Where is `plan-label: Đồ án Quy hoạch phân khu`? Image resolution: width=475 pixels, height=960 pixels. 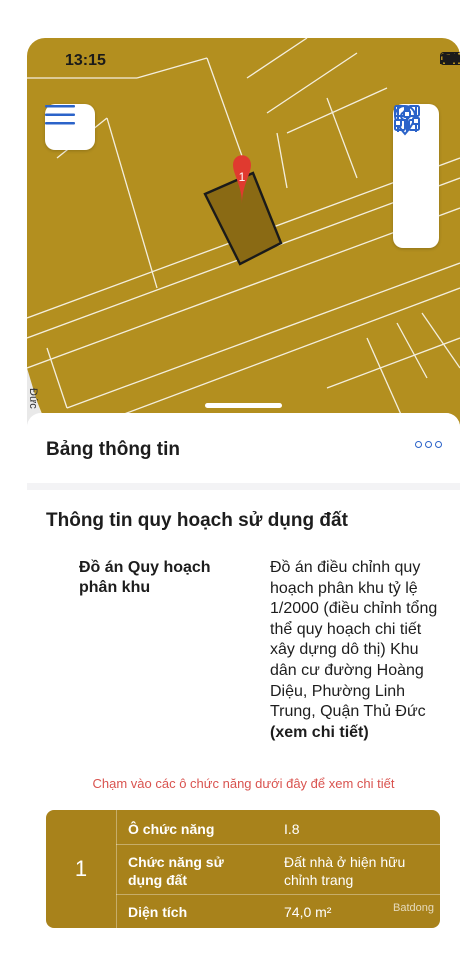 plan-label: Đồ án Quy hoạch phân khu is located at coordinates (145, 577).